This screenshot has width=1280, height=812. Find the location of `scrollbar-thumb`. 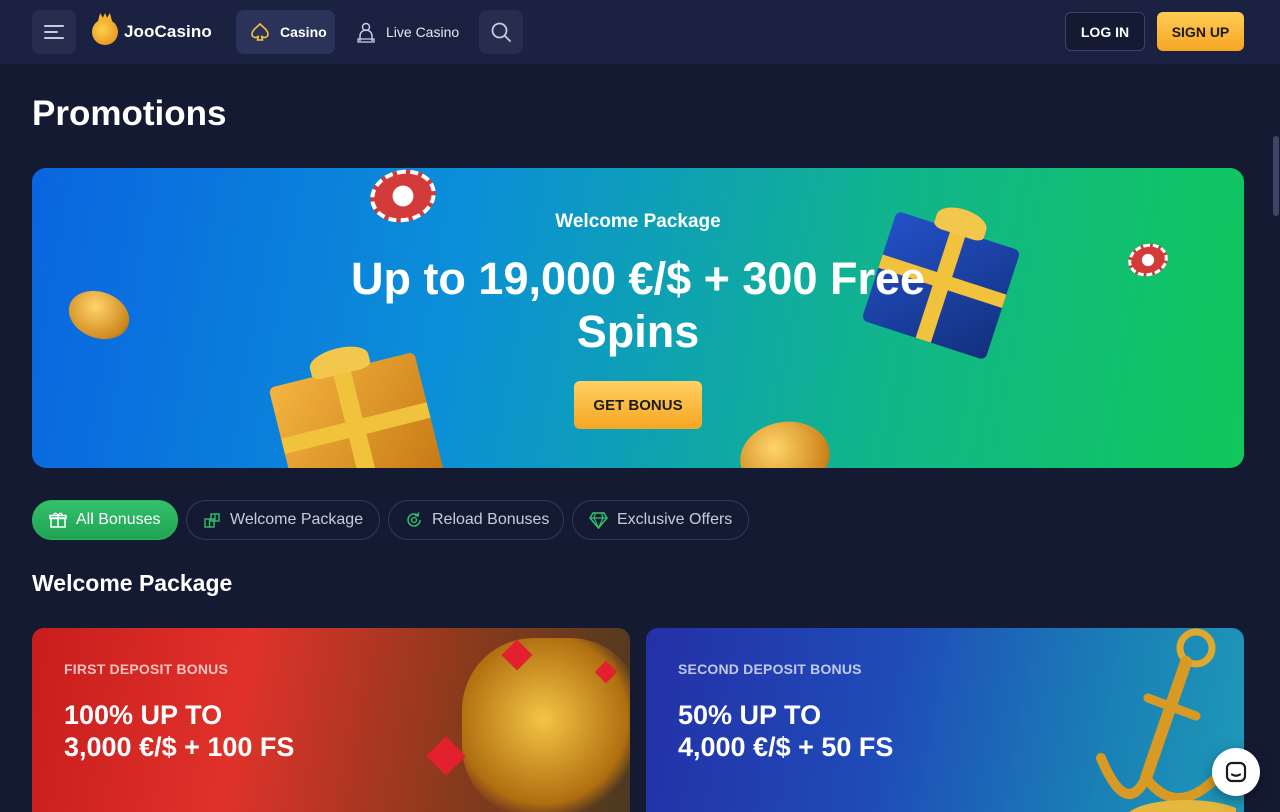

scrollbar-thumb is located at coordinates (1276, 176).